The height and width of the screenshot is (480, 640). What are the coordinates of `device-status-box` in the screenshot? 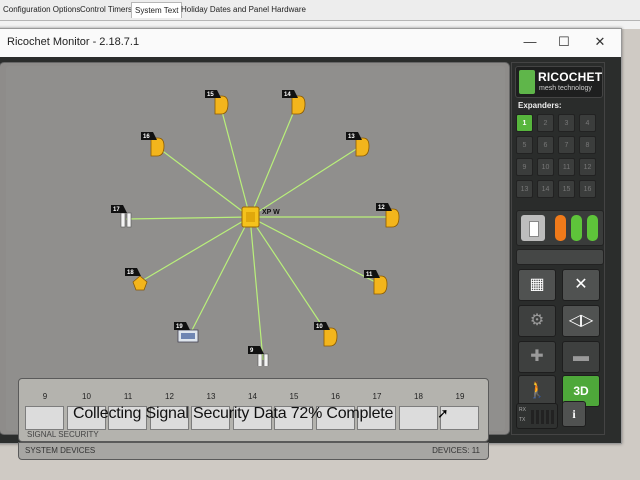 It's located at (560, 228).